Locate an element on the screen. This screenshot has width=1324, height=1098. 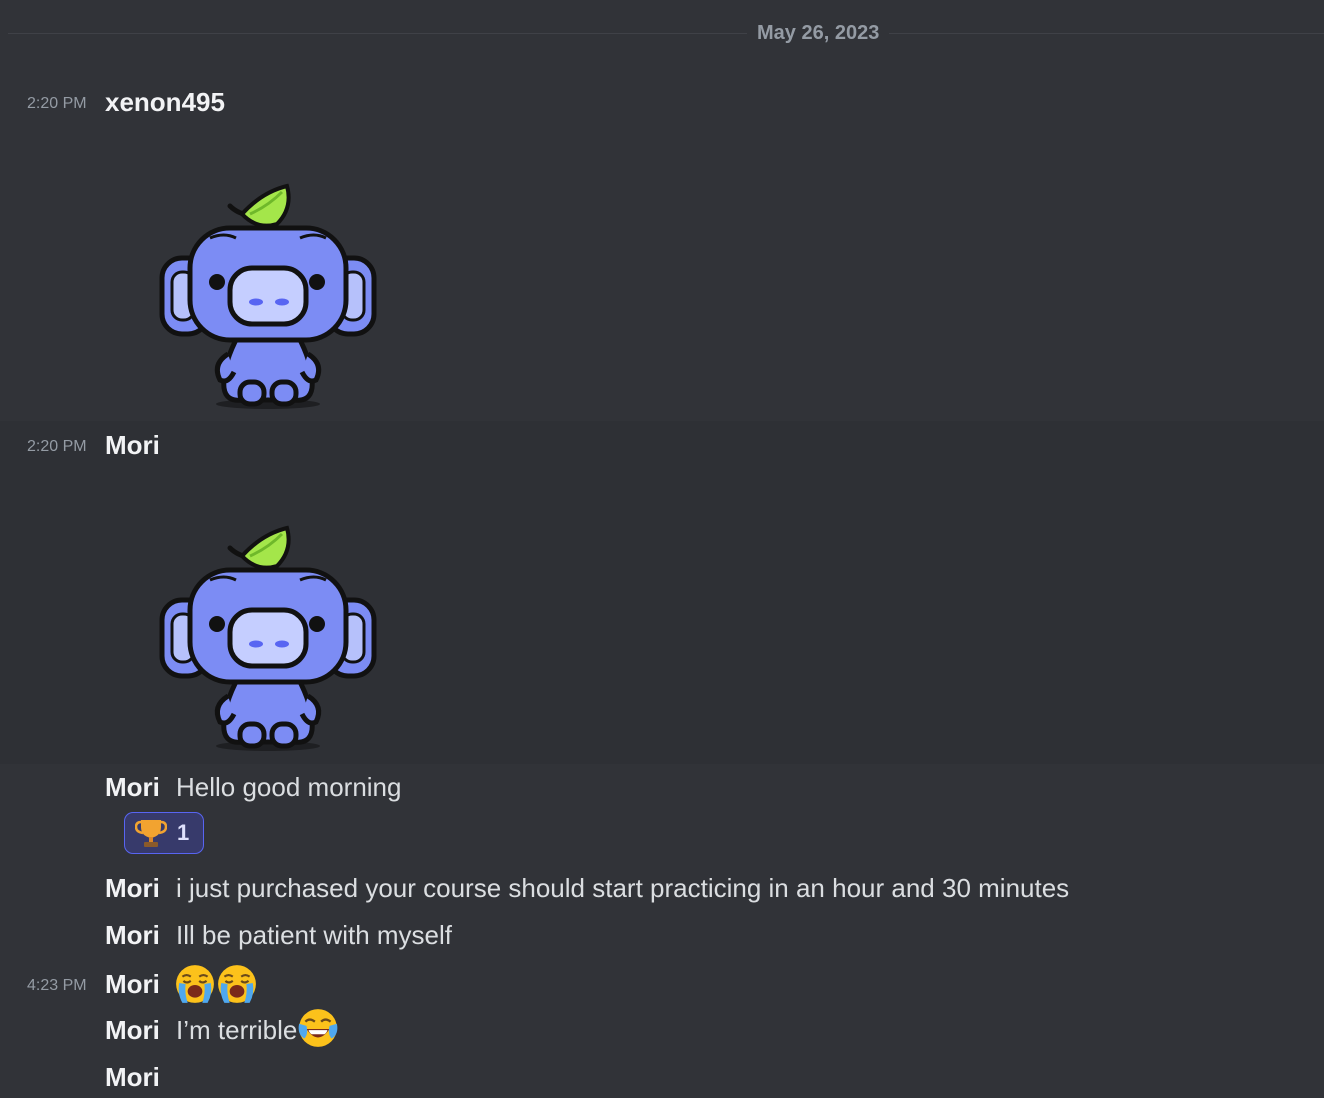
message-text: Hello good morning is located at coordinates (289, 787).